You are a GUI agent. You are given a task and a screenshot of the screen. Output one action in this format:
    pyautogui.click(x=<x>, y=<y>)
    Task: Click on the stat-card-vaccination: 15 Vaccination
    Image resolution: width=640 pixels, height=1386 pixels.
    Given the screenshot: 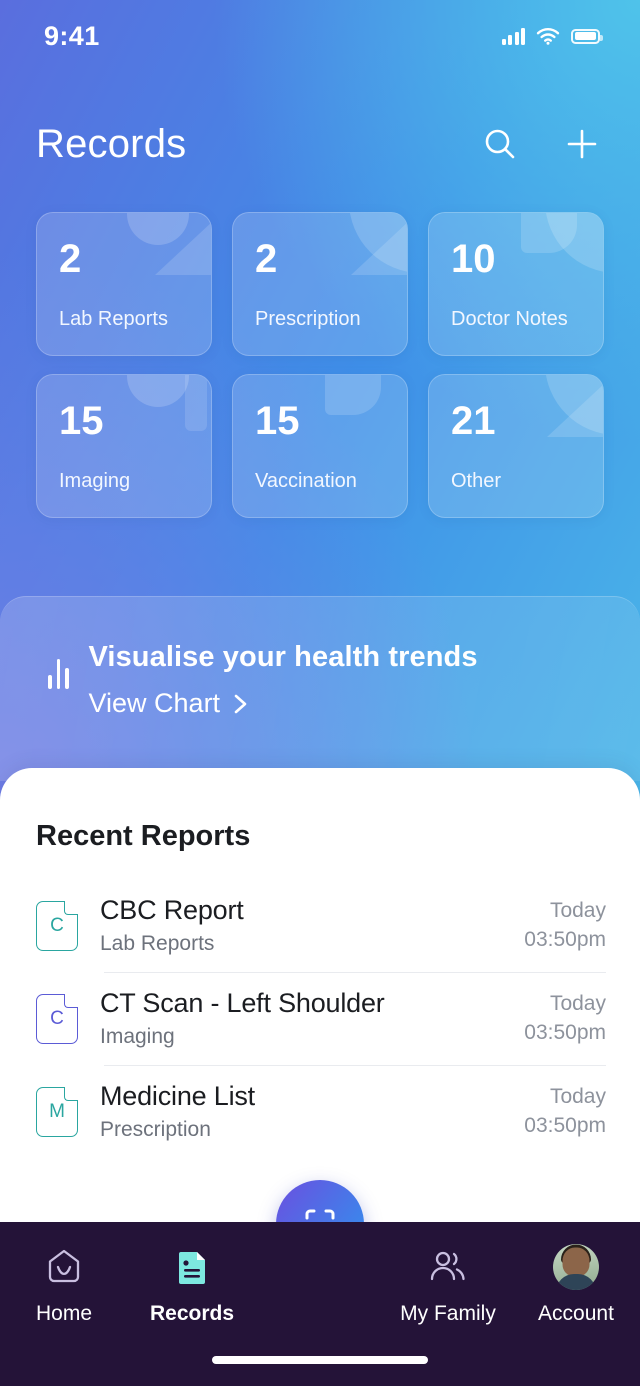 What is the action you would take?
    pyautogui.click(x=320, y=446)
    